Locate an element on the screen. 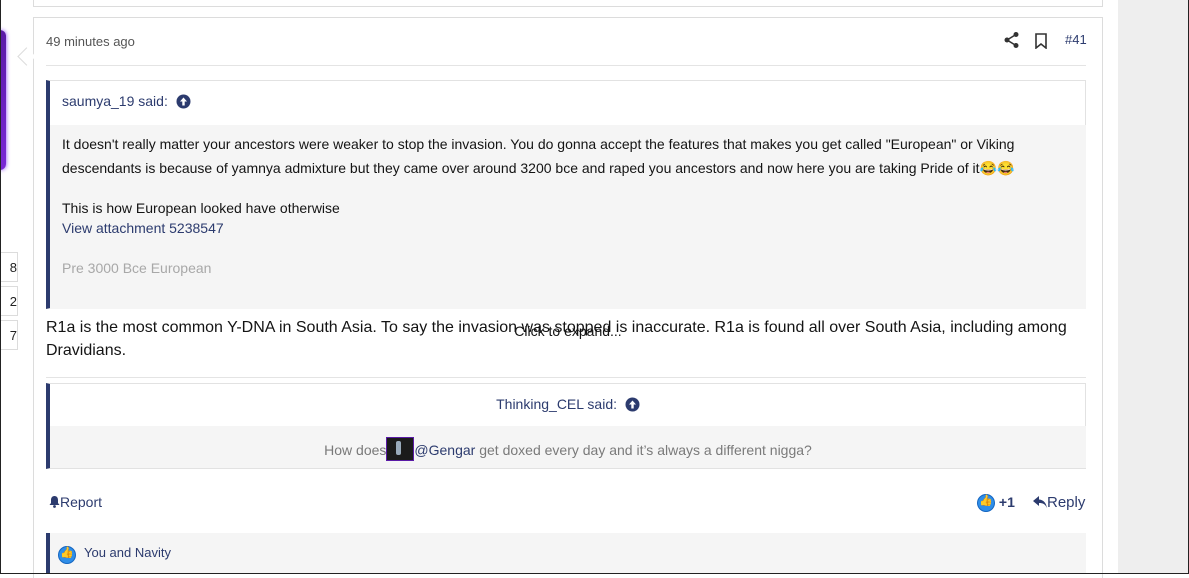 The height and width of the screenshot is (578, 1189). quote-author-label: Thinking_CEL said: is located at coordinates (556, 404).